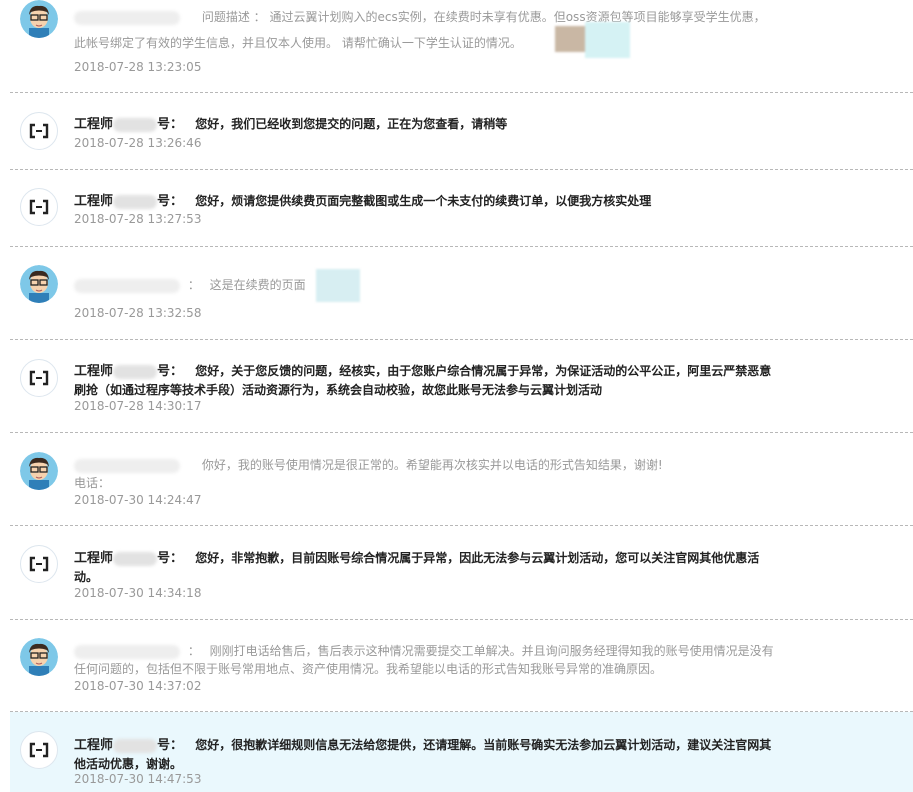 The image size is (913, 792). What do you see at coordinates (138, 593) in the screenshot?
I see `message-time: 2018-07-30 14:34:18` at bounding box center [138, 593].